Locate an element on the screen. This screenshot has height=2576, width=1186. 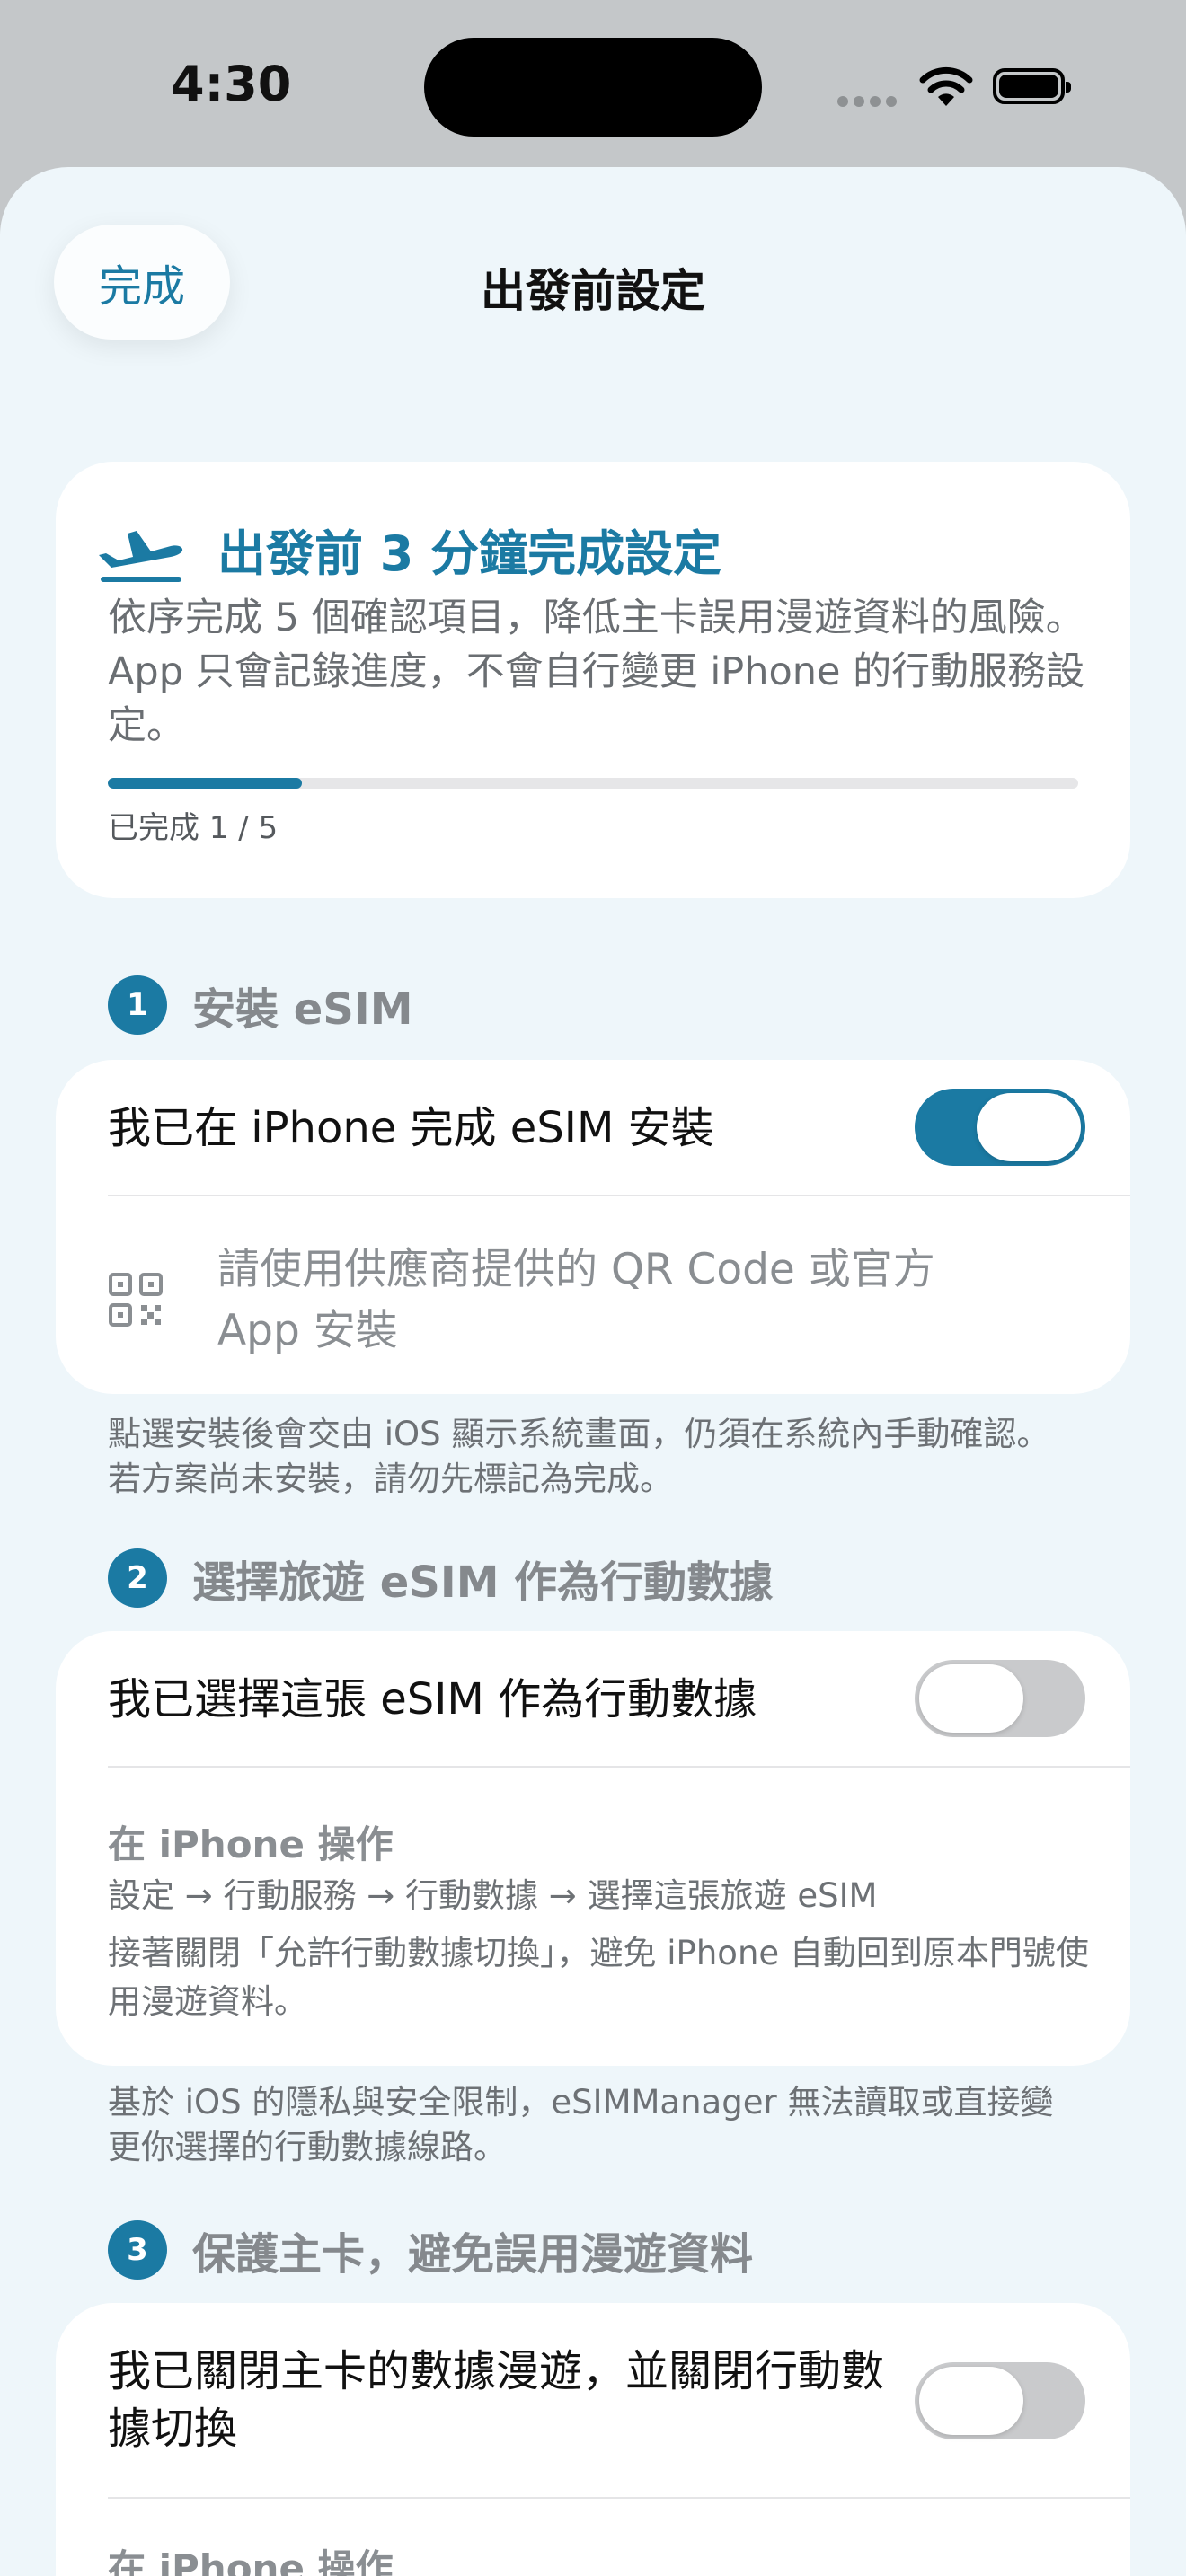
install-esim-toggle is located at coordinates (1000, 1127).